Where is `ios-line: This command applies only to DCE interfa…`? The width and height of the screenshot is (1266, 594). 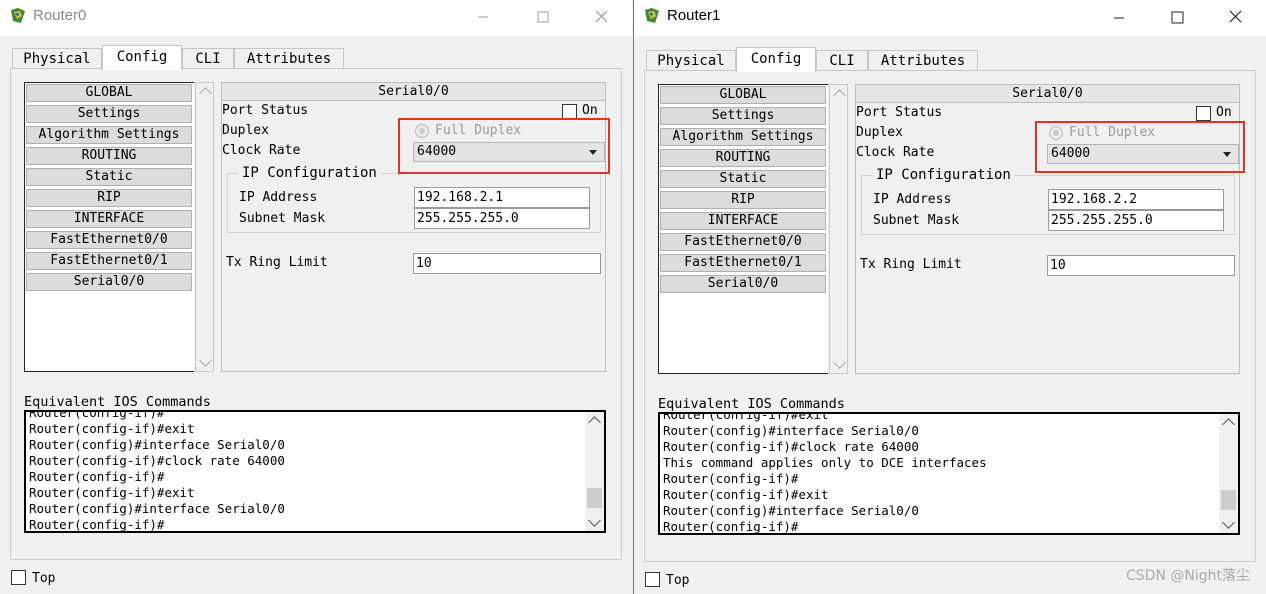 ios-line: This command applies only to DCE interfa… is located at coordinates (825, 462).